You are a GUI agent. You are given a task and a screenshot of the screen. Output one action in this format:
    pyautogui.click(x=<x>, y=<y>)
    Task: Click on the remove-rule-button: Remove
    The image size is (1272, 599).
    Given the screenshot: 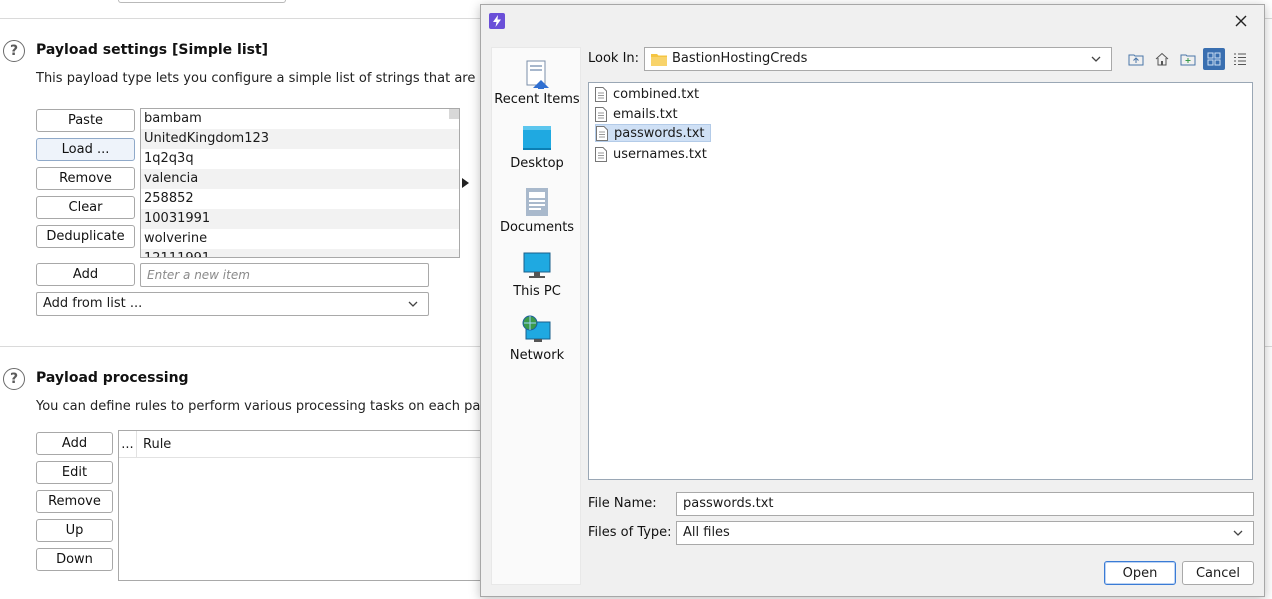 What is the action you would take?
    pyautogui.click(x=74, y=501)
    